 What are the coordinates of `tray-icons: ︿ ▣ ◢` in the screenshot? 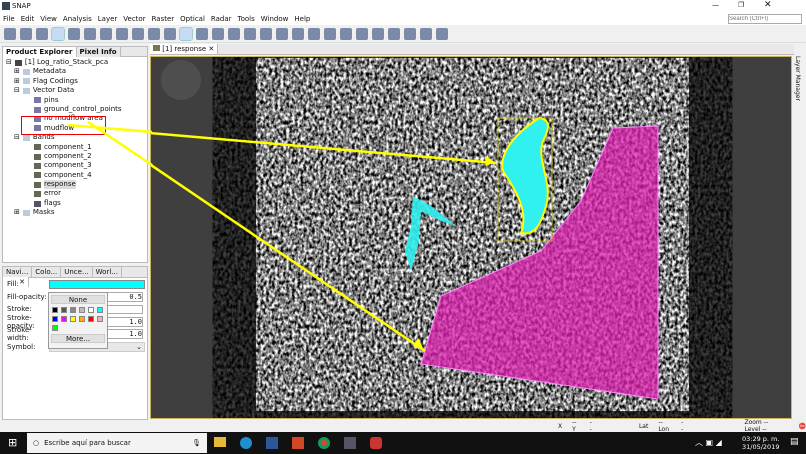 It's located at (708, 442).